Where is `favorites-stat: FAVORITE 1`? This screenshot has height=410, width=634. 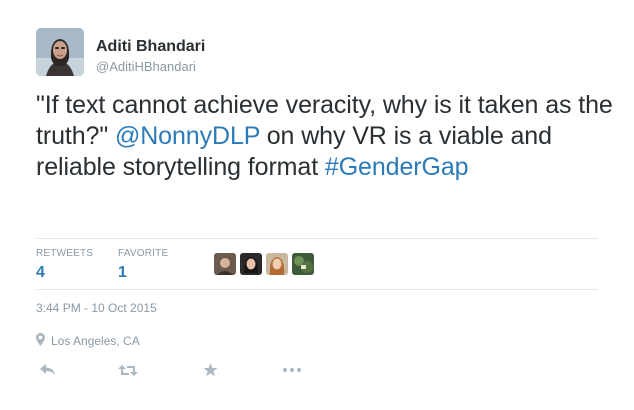 favorites-stat: FAVORITE 1 is located at coordinates (143, 265).